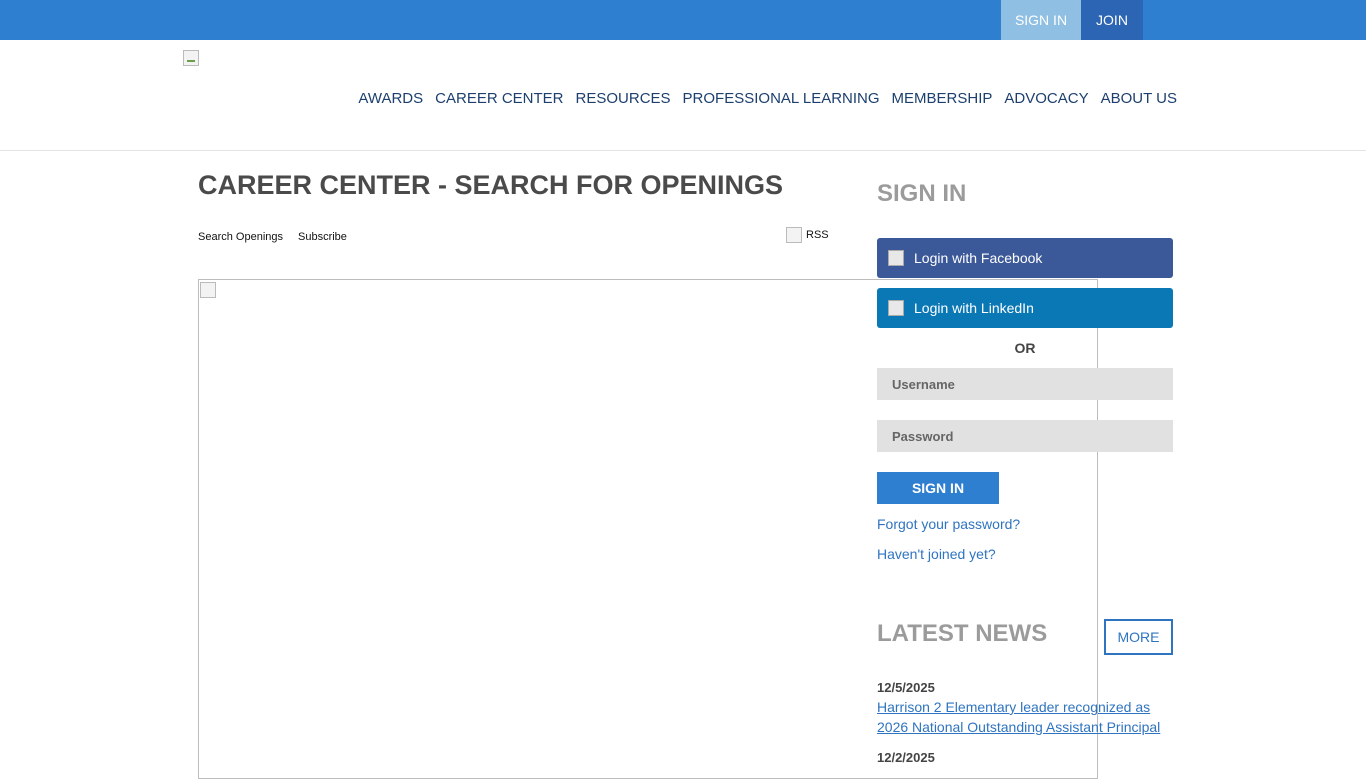 Image resolution: width=1366 pixels, height=779 pixels. I want to click on broken-image-icon, so click(208, 290).